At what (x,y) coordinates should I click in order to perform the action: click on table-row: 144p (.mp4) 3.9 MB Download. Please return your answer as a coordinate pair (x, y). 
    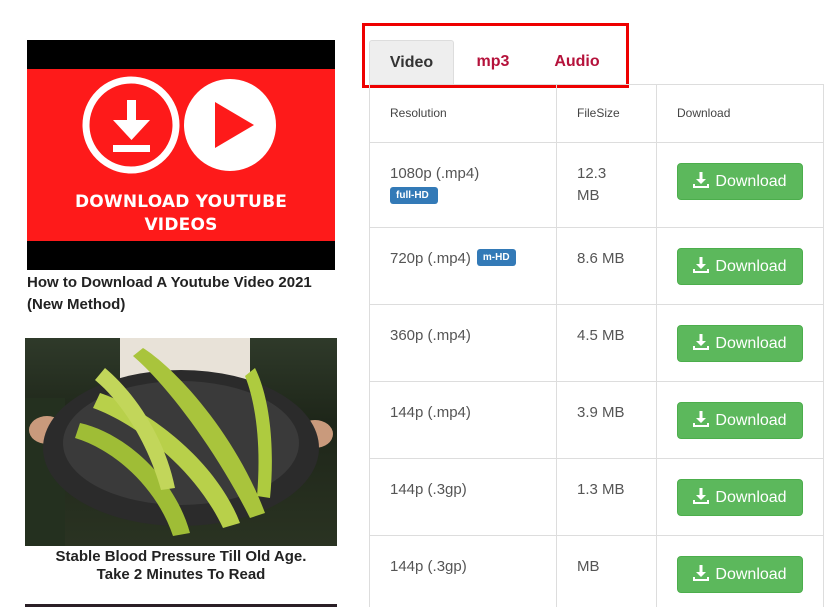
    Looking at the image, I should click on (596, 420).